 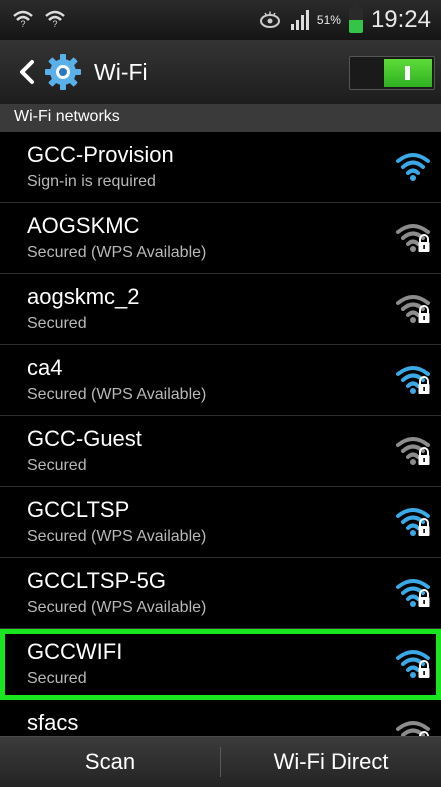 What do you see at coordinates (220, 522) in the screenshot?
I see `network-row: GCCLTSP Secured (WPS Available)` at bounding box center [220, 522].